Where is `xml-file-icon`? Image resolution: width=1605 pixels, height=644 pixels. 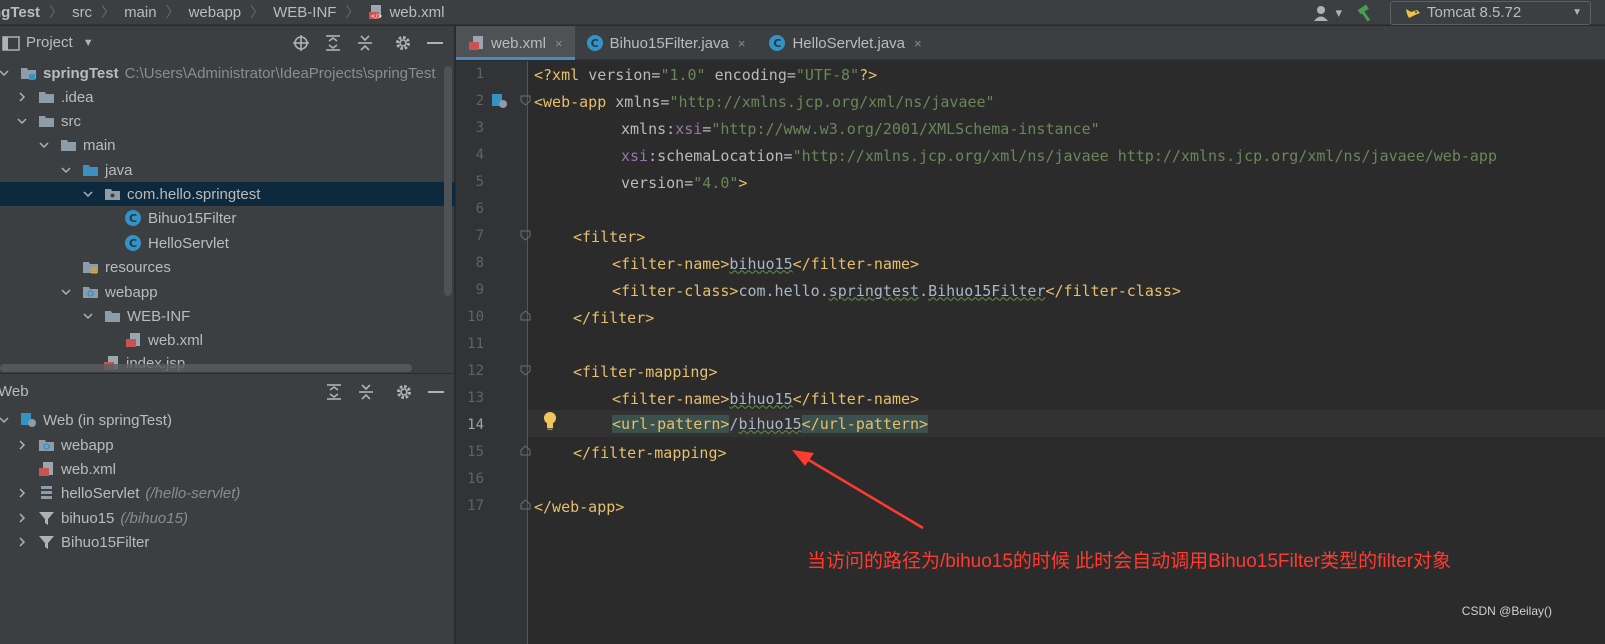
xml-file-icon is located at coordinates (476, 43).